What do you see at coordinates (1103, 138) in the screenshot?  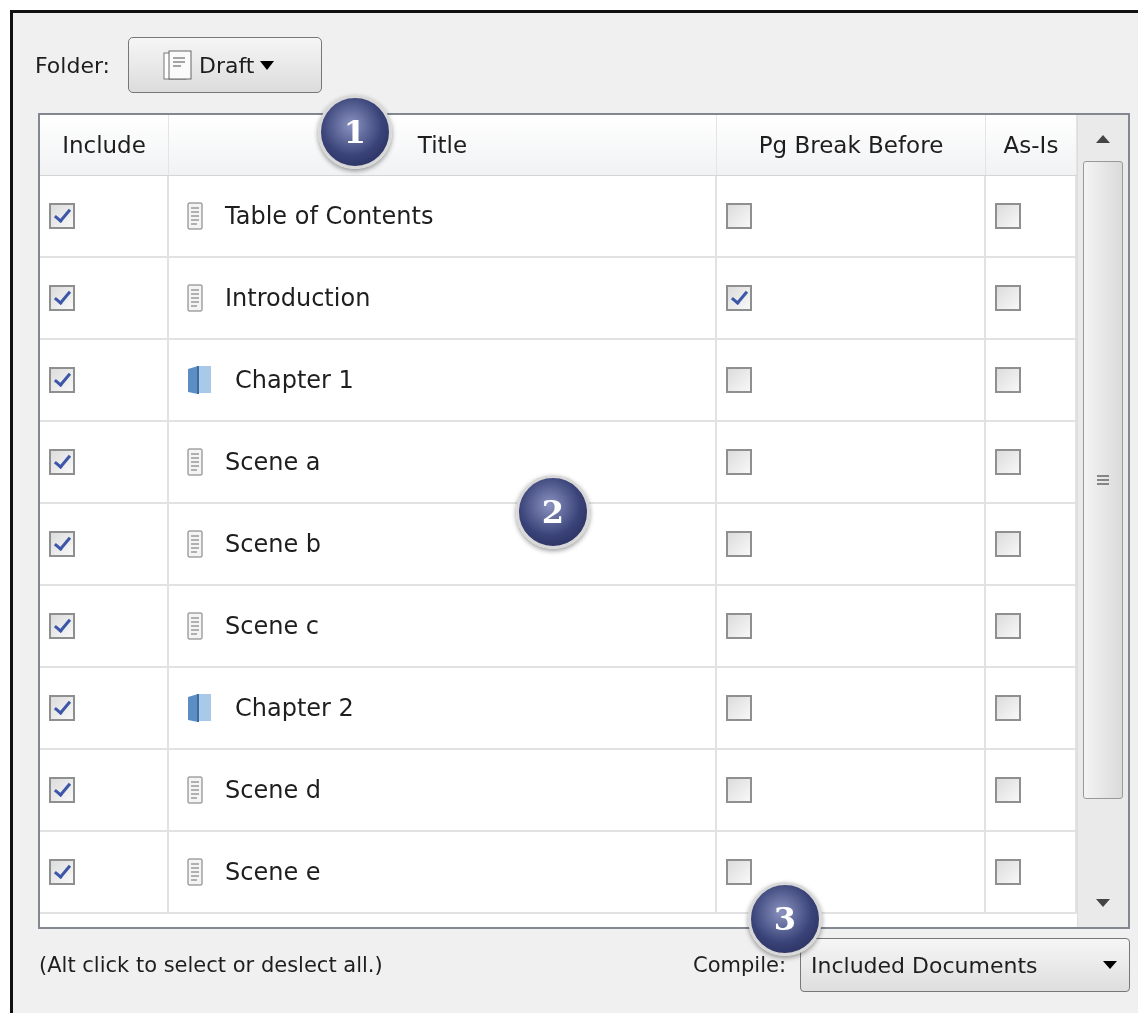 I see `scroll-up-icon` at bounding box center [1103, 138].